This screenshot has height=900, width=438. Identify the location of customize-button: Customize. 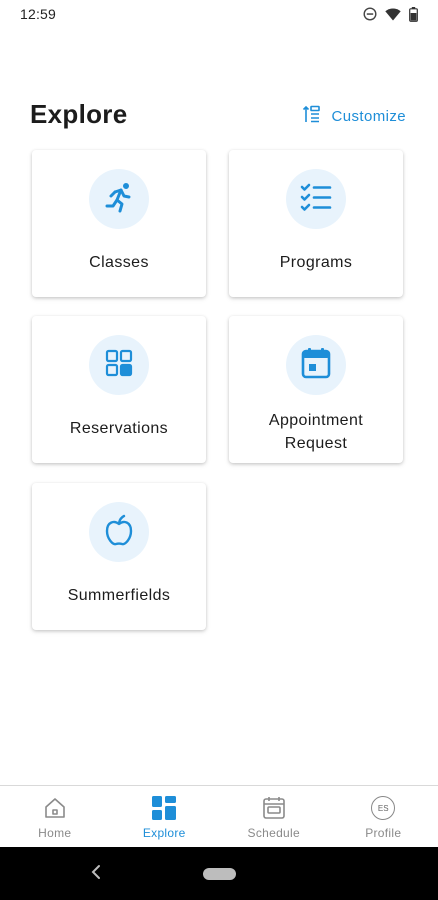
(354, 116).